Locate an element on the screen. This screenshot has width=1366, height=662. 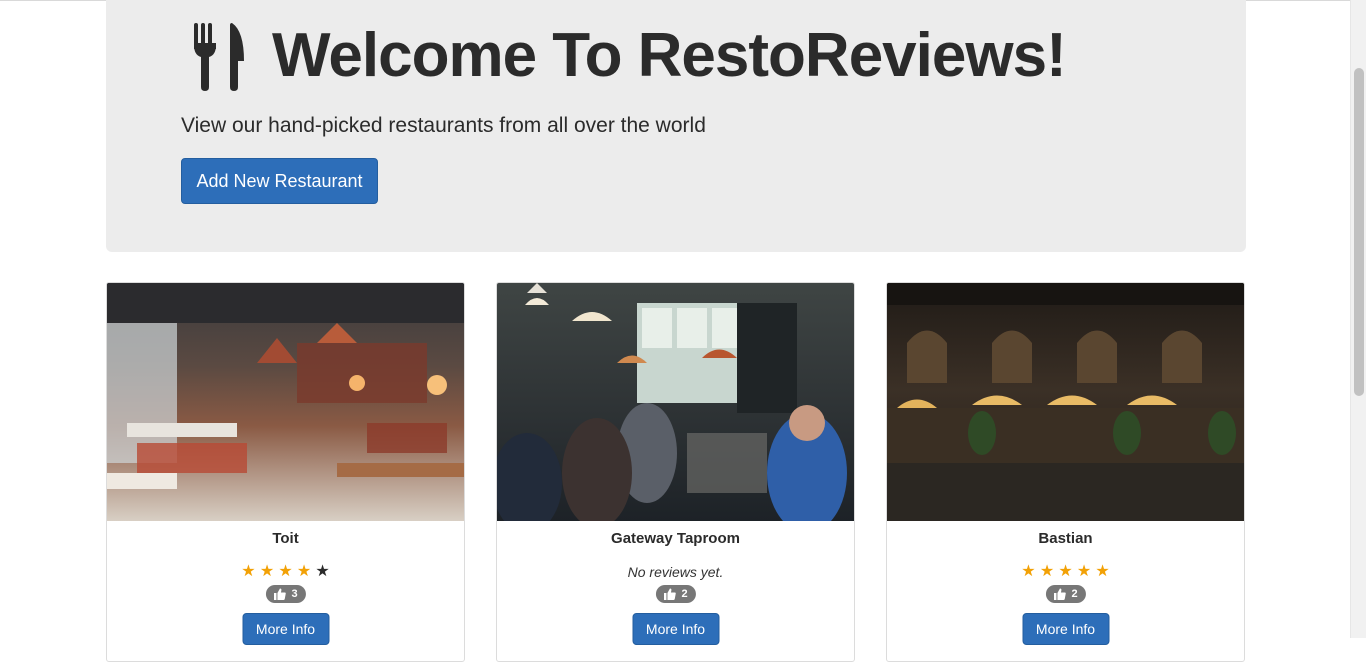
hero-title-row: Welcome To RestoReviews! is located at coordinates (628, 56).